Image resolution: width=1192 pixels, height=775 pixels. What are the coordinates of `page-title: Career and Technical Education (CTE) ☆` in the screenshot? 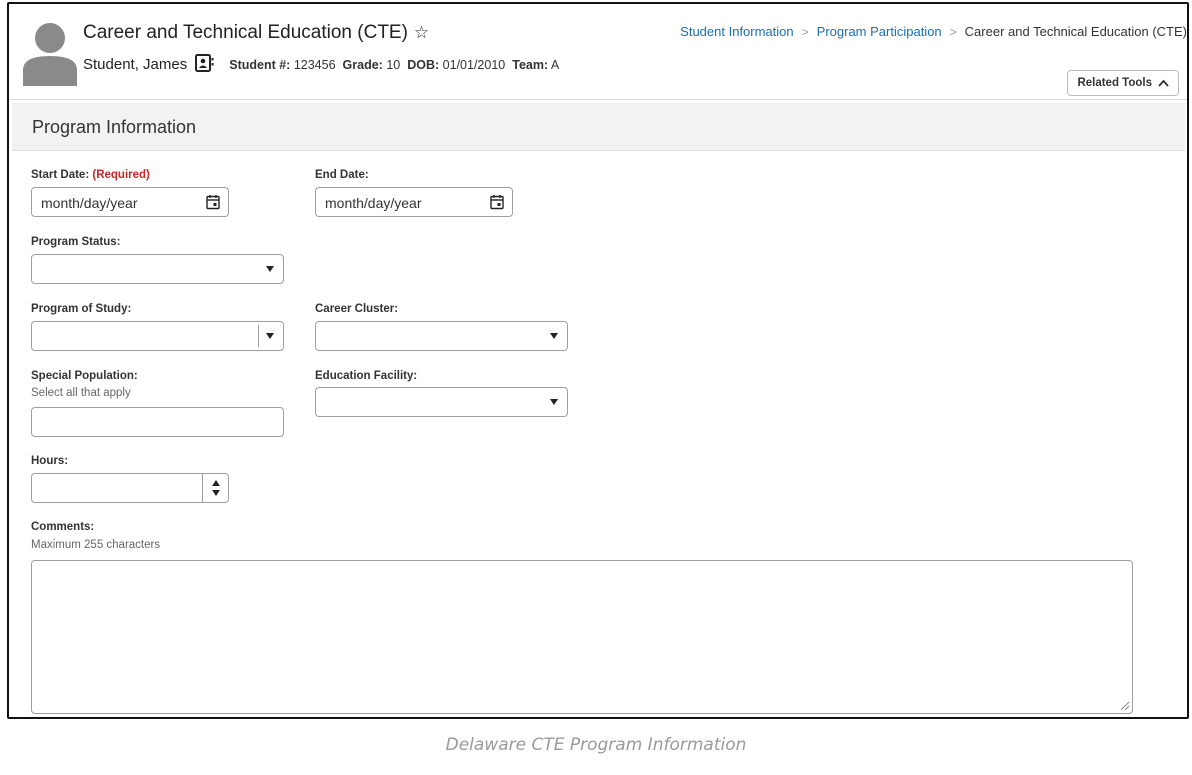 It's located at (256, 33).